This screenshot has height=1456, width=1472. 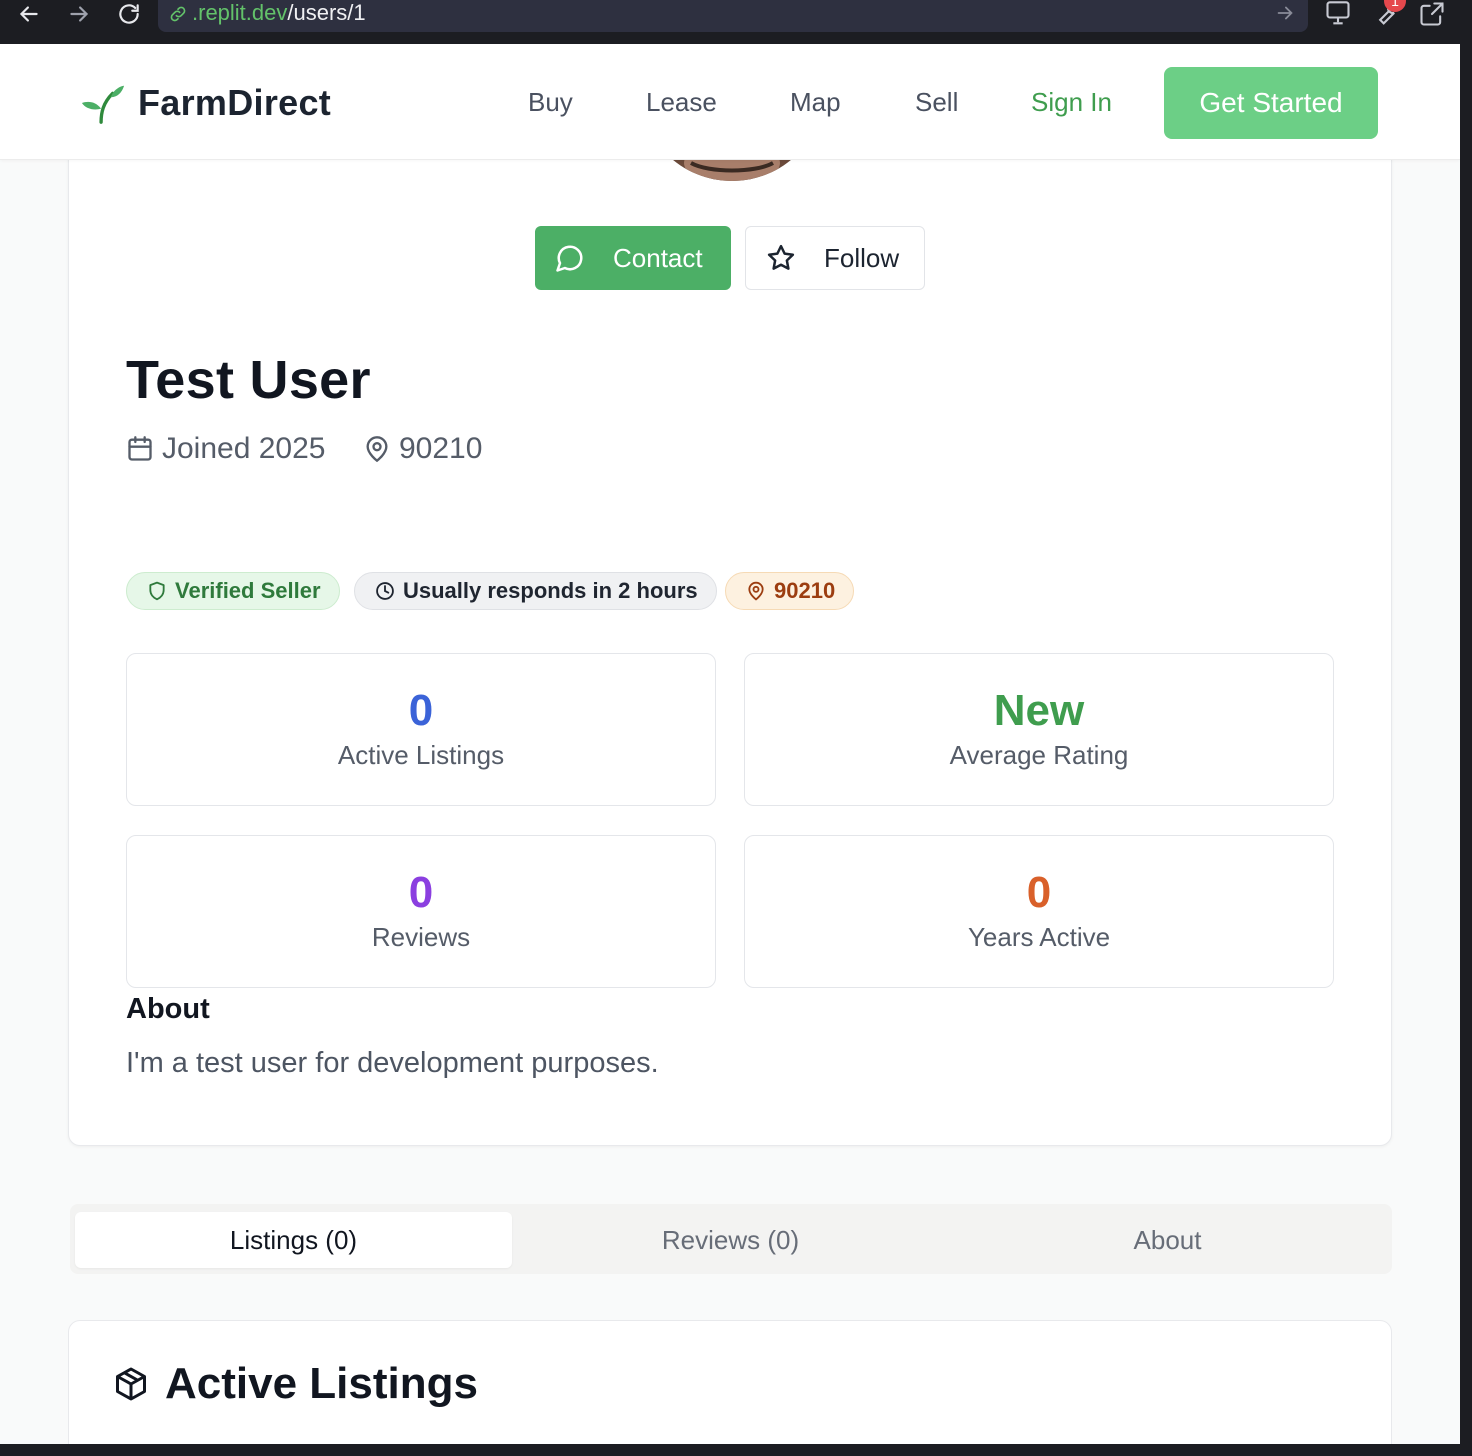 I want to click on sprout-icon, so click(x=103, y=104).